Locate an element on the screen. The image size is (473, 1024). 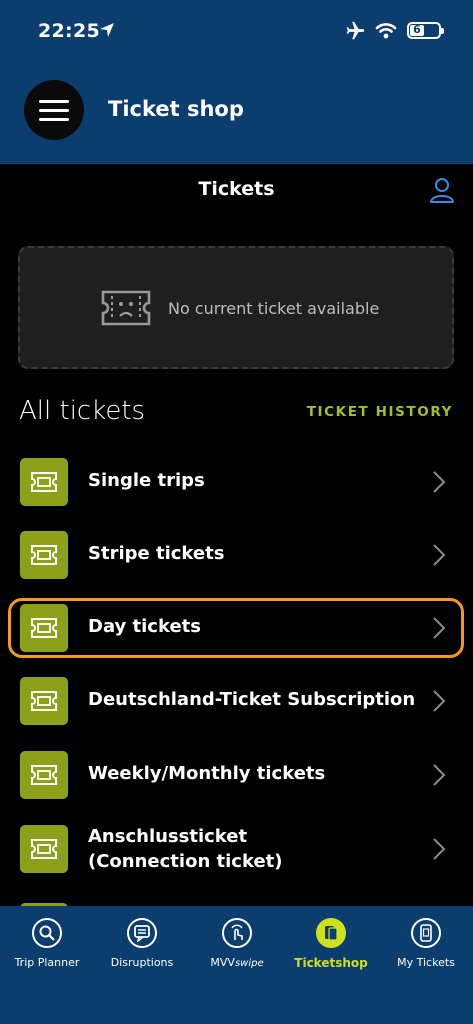
nav-trip-planner: Trip Planner is located at coordinates (47, 943).